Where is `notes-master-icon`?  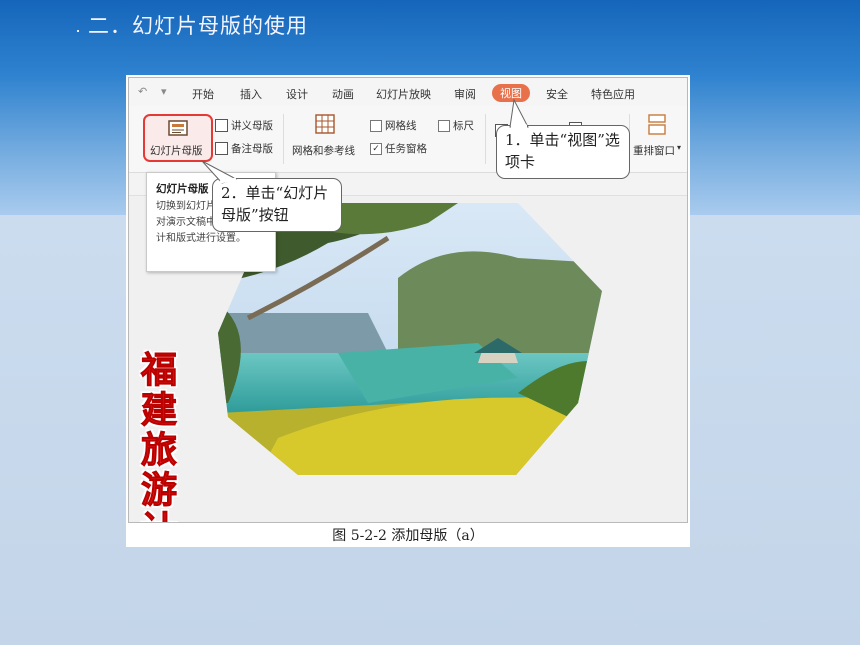 notes-master-icon is located at coordinates (221, 148).